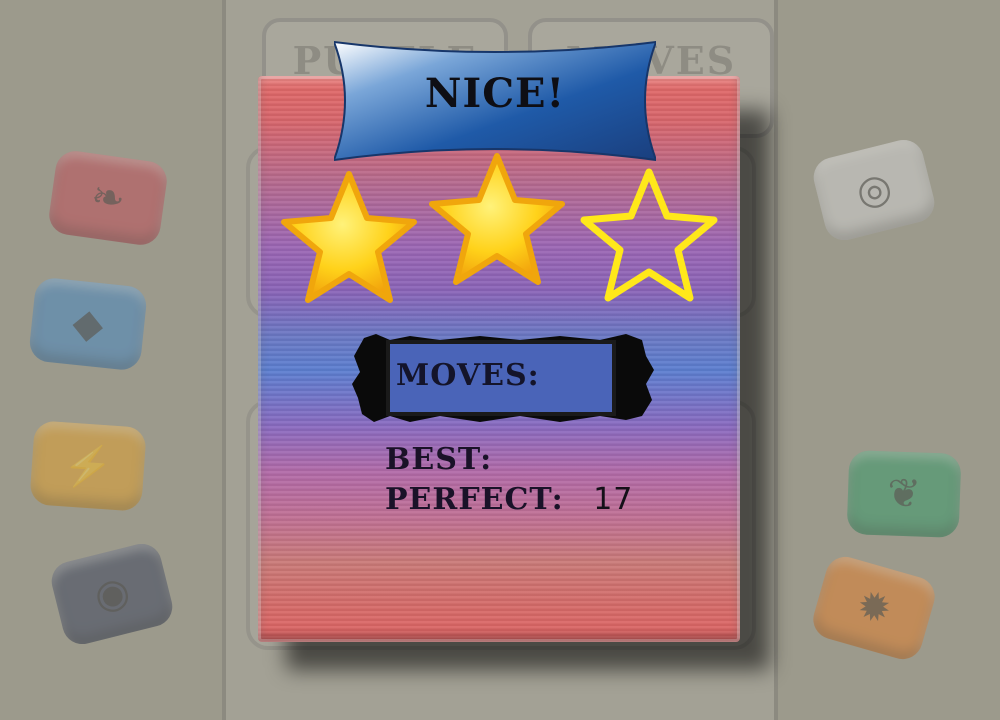 Image resolution: width=1000 pixels, height=720 pixels. I want to click on perfect-value: 17, so click(613, 499).